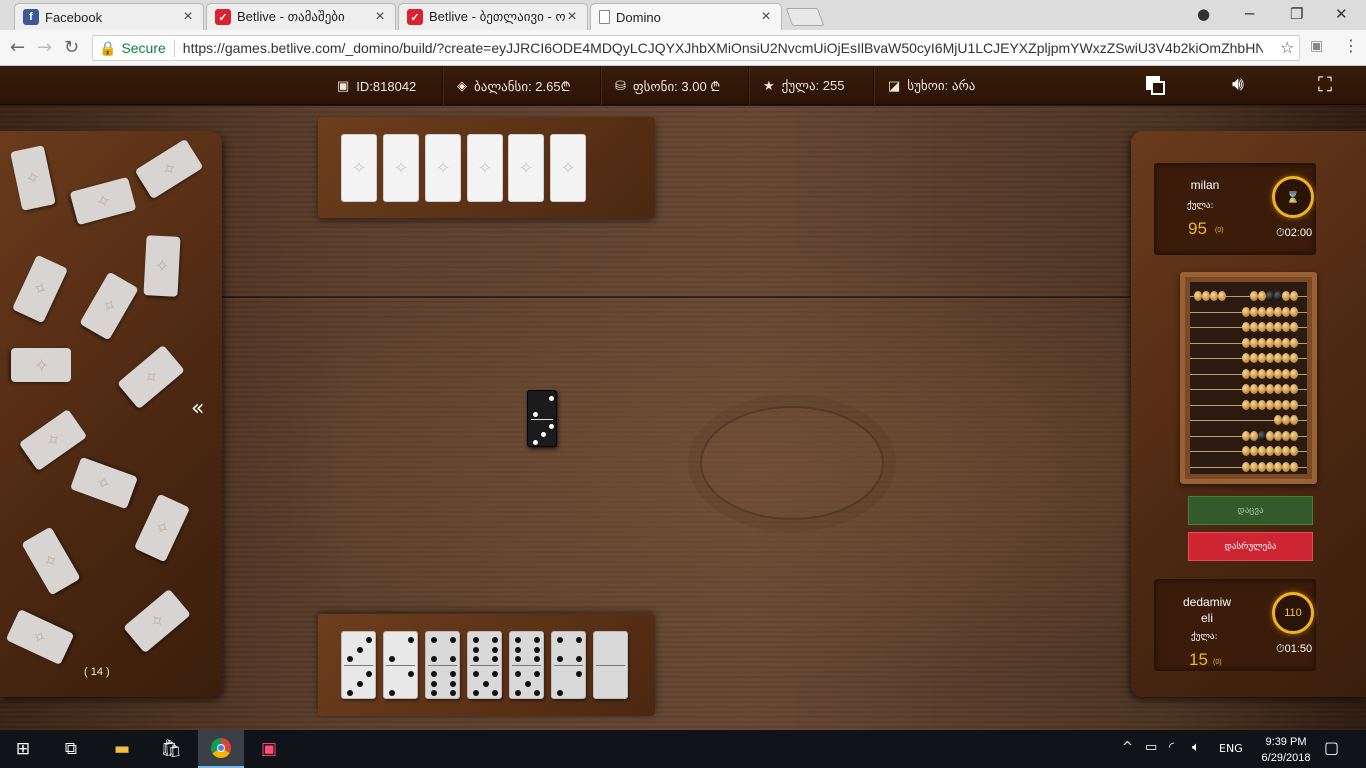 The image size is (1366, 768). What do you see at coordinates (269, 749) in the screenshot?
I see `intellij-icon: ▣` at bounding box center [269, 749].